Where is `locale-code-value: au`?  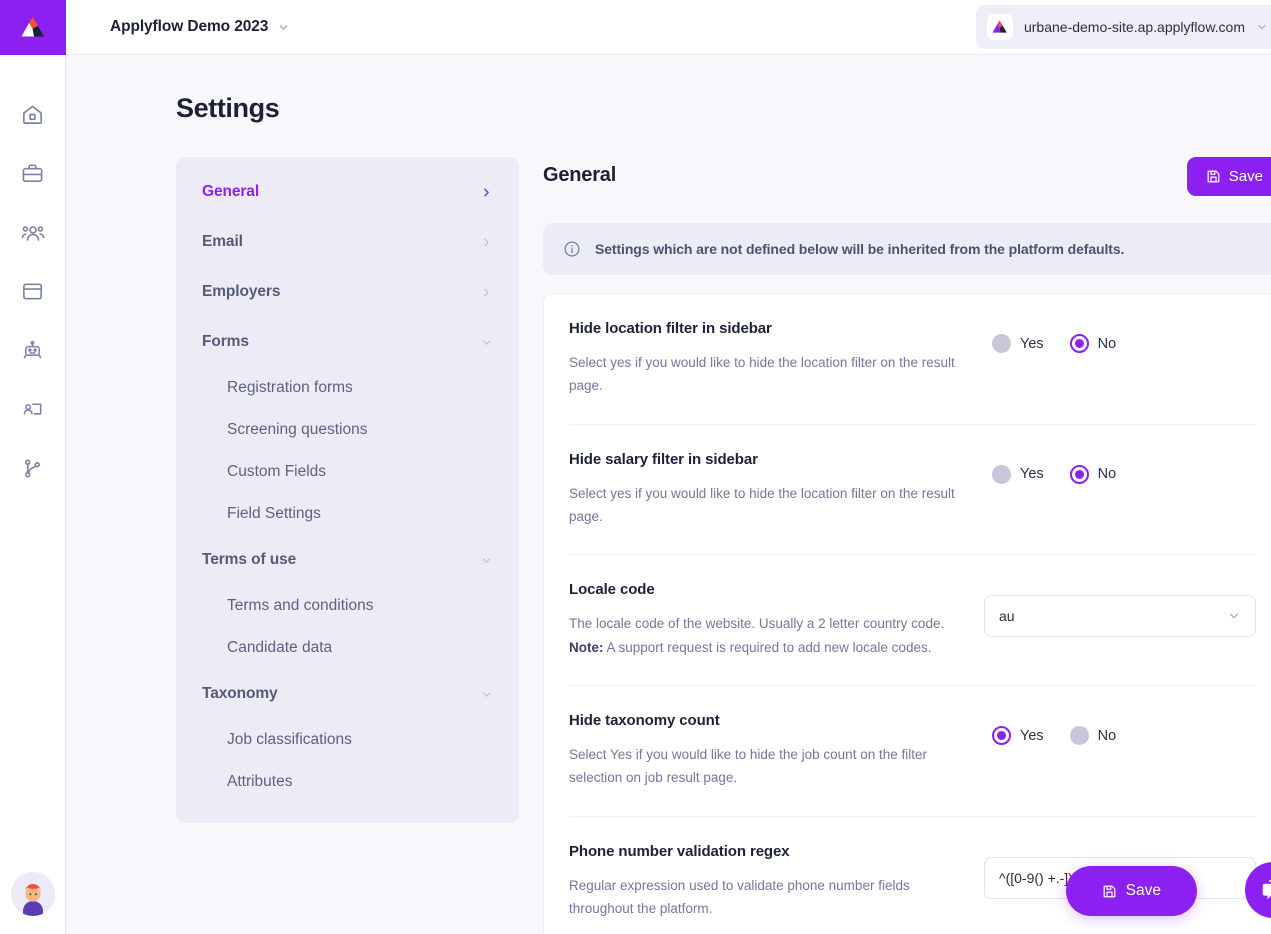 locale-code-value: au is located at coordinates (1007, 616).